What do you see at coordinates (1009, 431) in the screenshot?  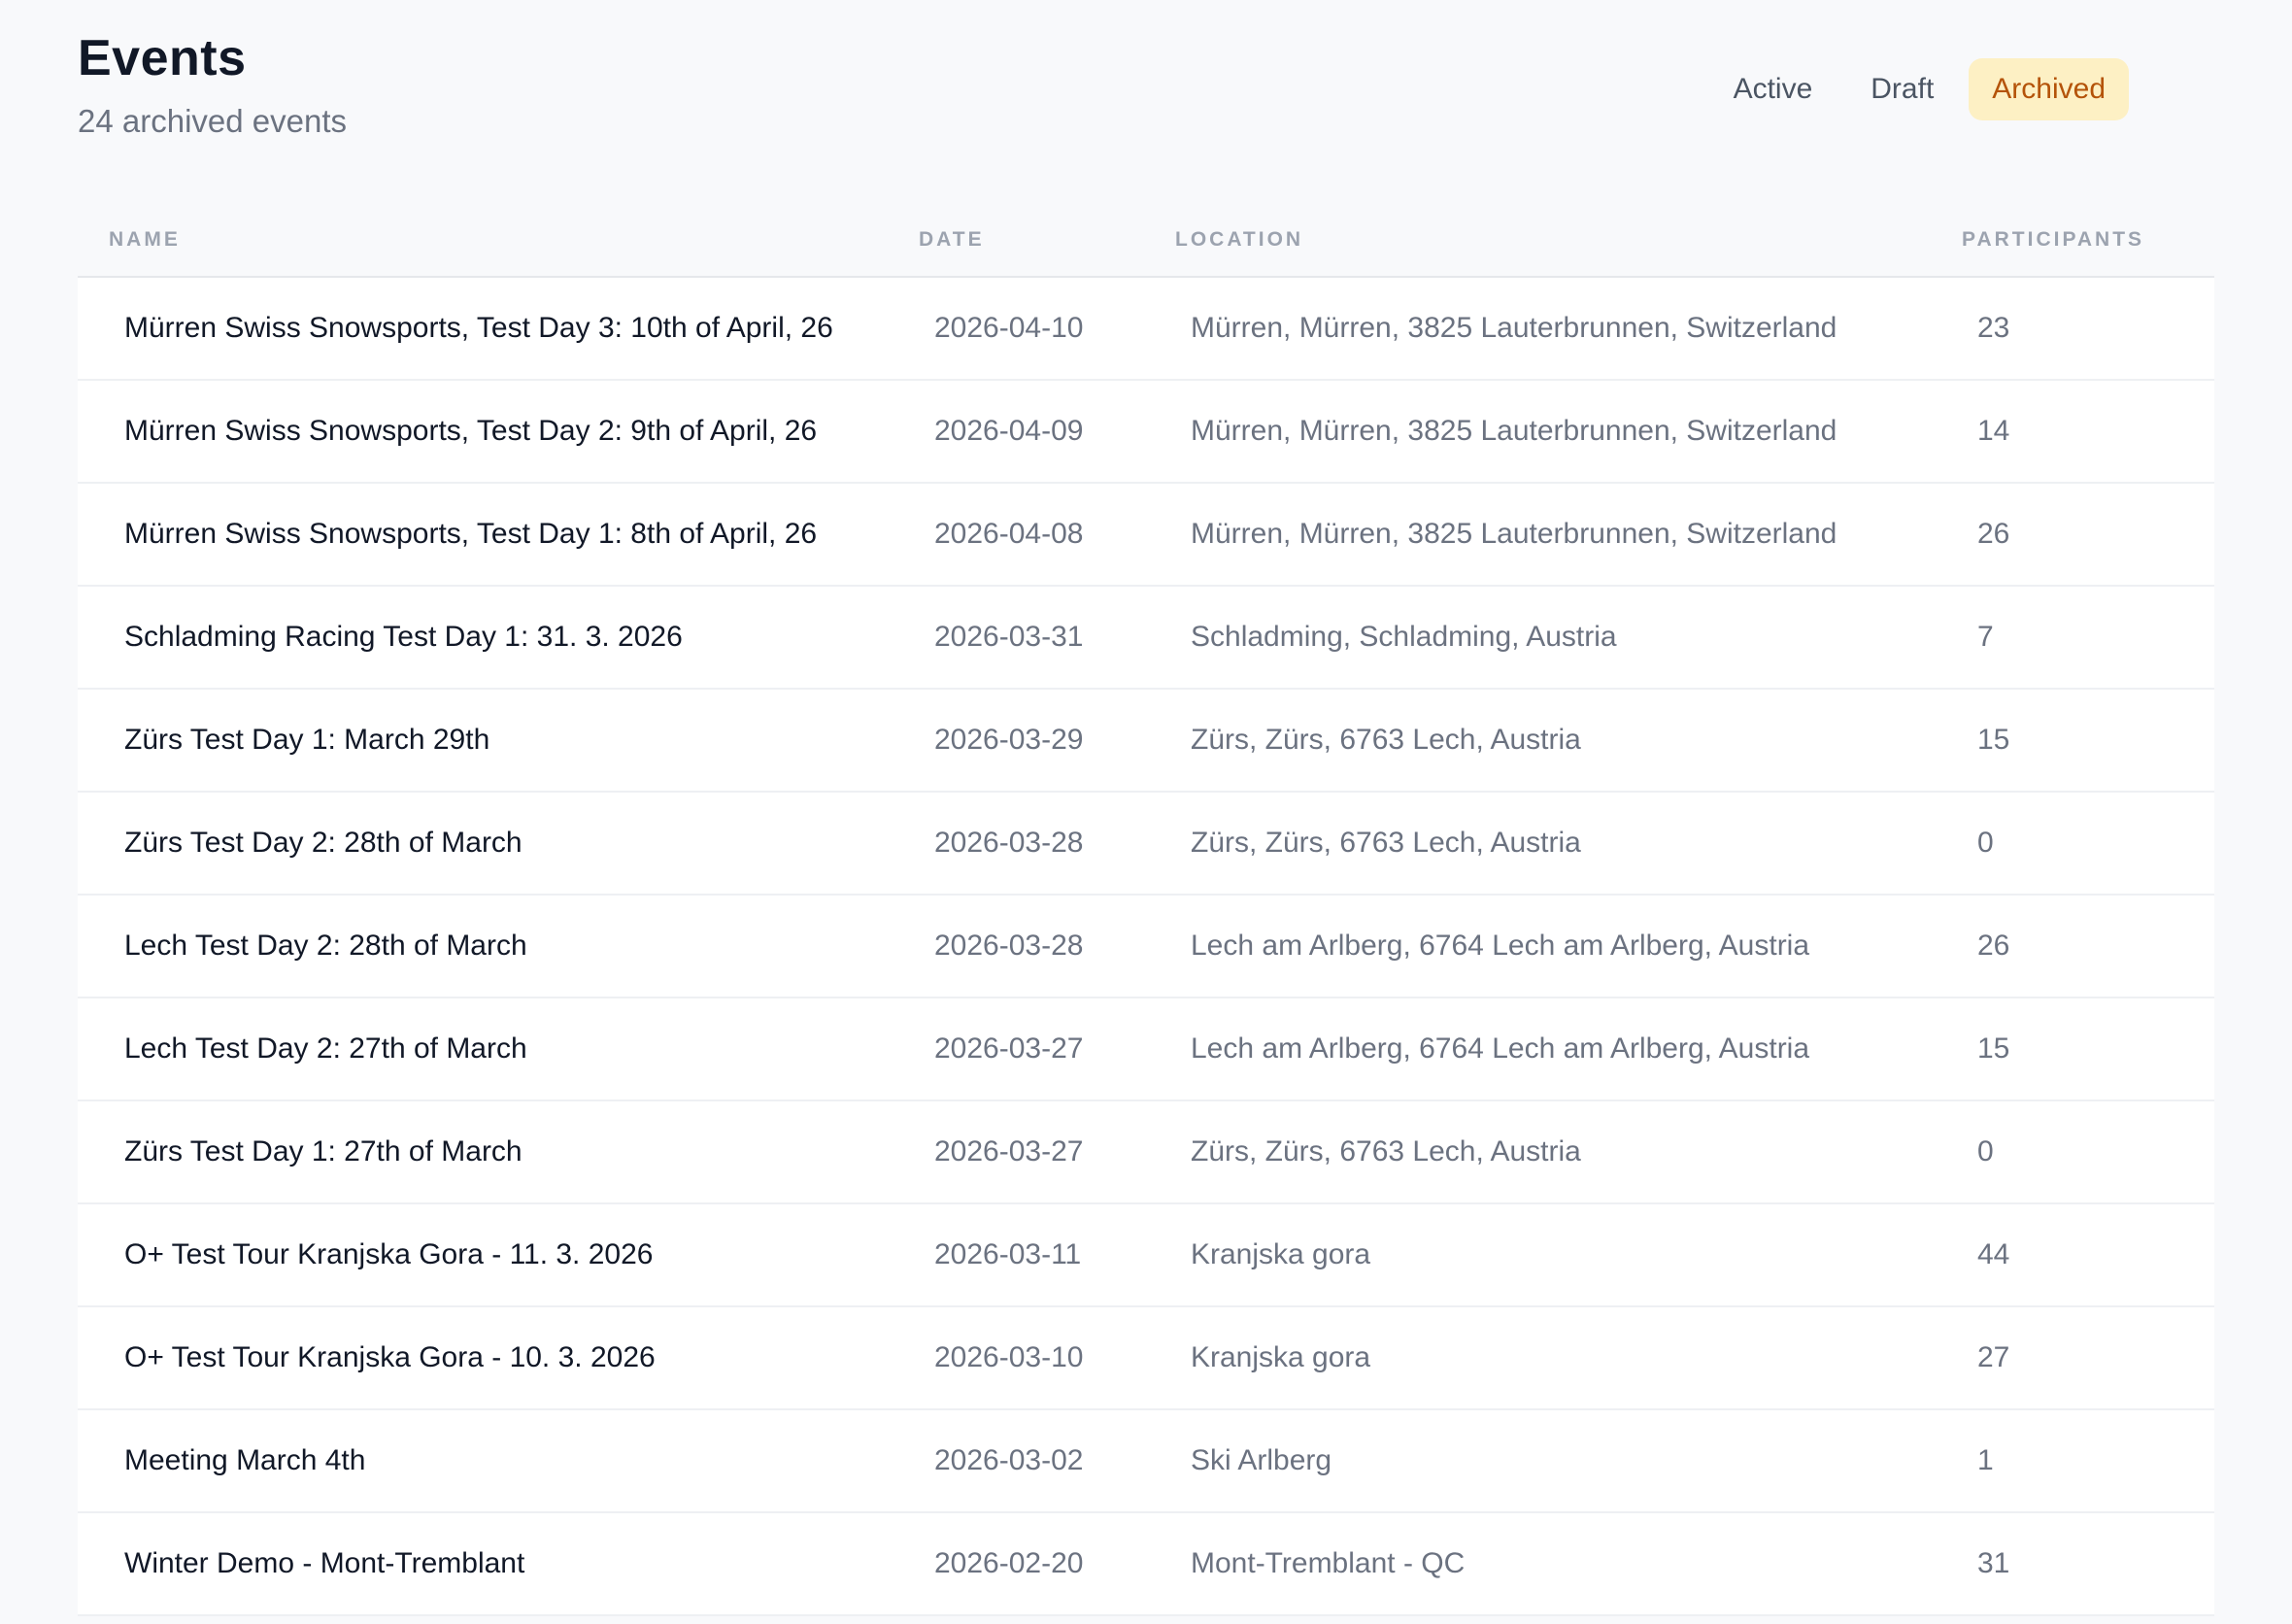 I see `event-date-cell: 2026-04-09` at bounding box center [1009, 431].